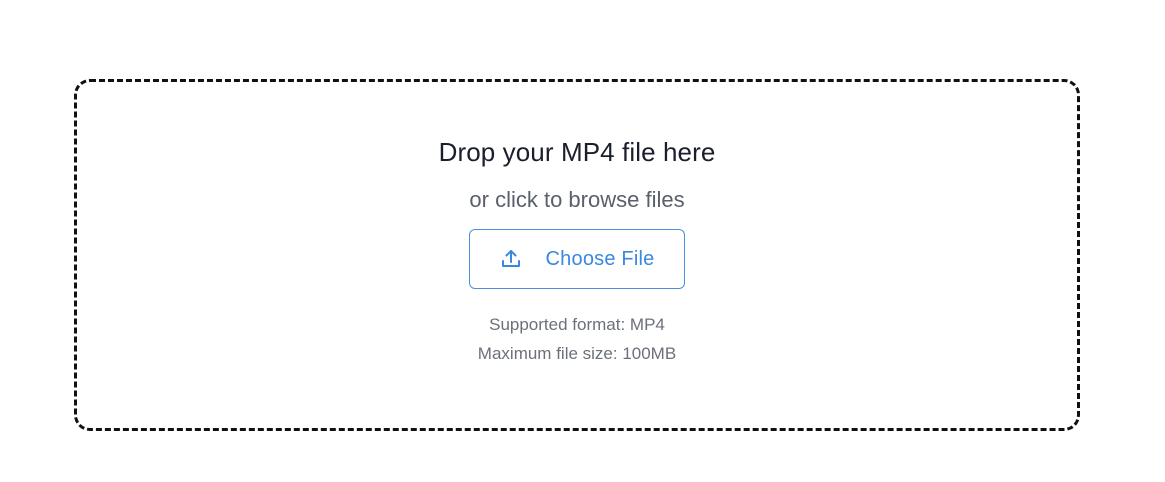 Image resolution: width=1165 pixels, height=482 pixels. Describe the element at coordinates (511, 259) in the screenshot. I see `upload-icon` at that location.